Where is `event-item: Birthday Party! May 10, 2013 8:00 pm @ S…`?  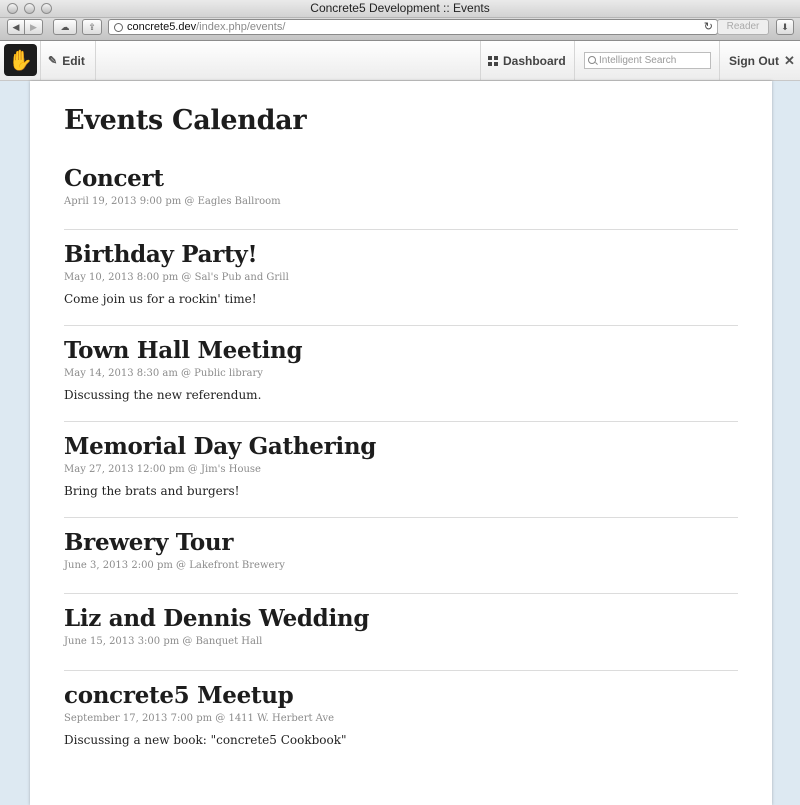
event-item: Birthday Party! May 10, 2013 8:00 pm @ S… is located at coordinates (401, 274).